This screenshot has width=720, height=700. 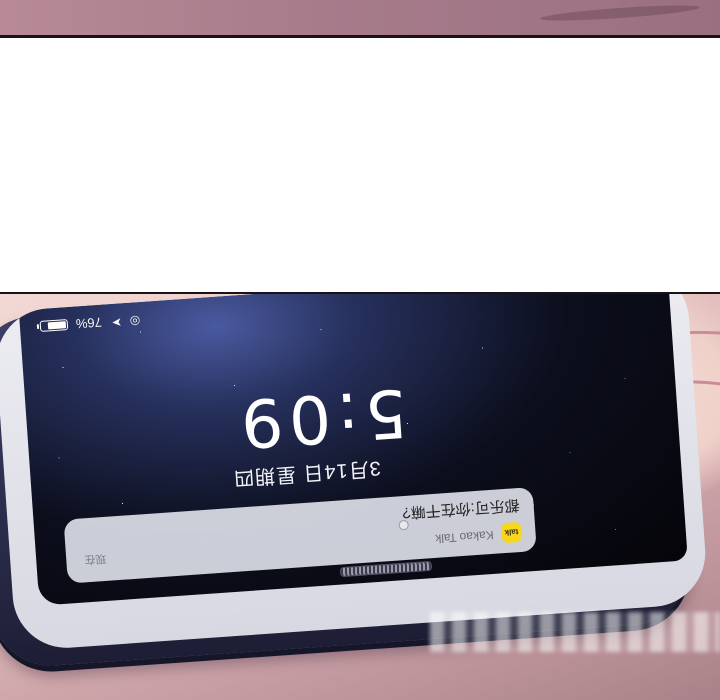 I want to click on notification-time: 现在, so click(x=95, y=558).